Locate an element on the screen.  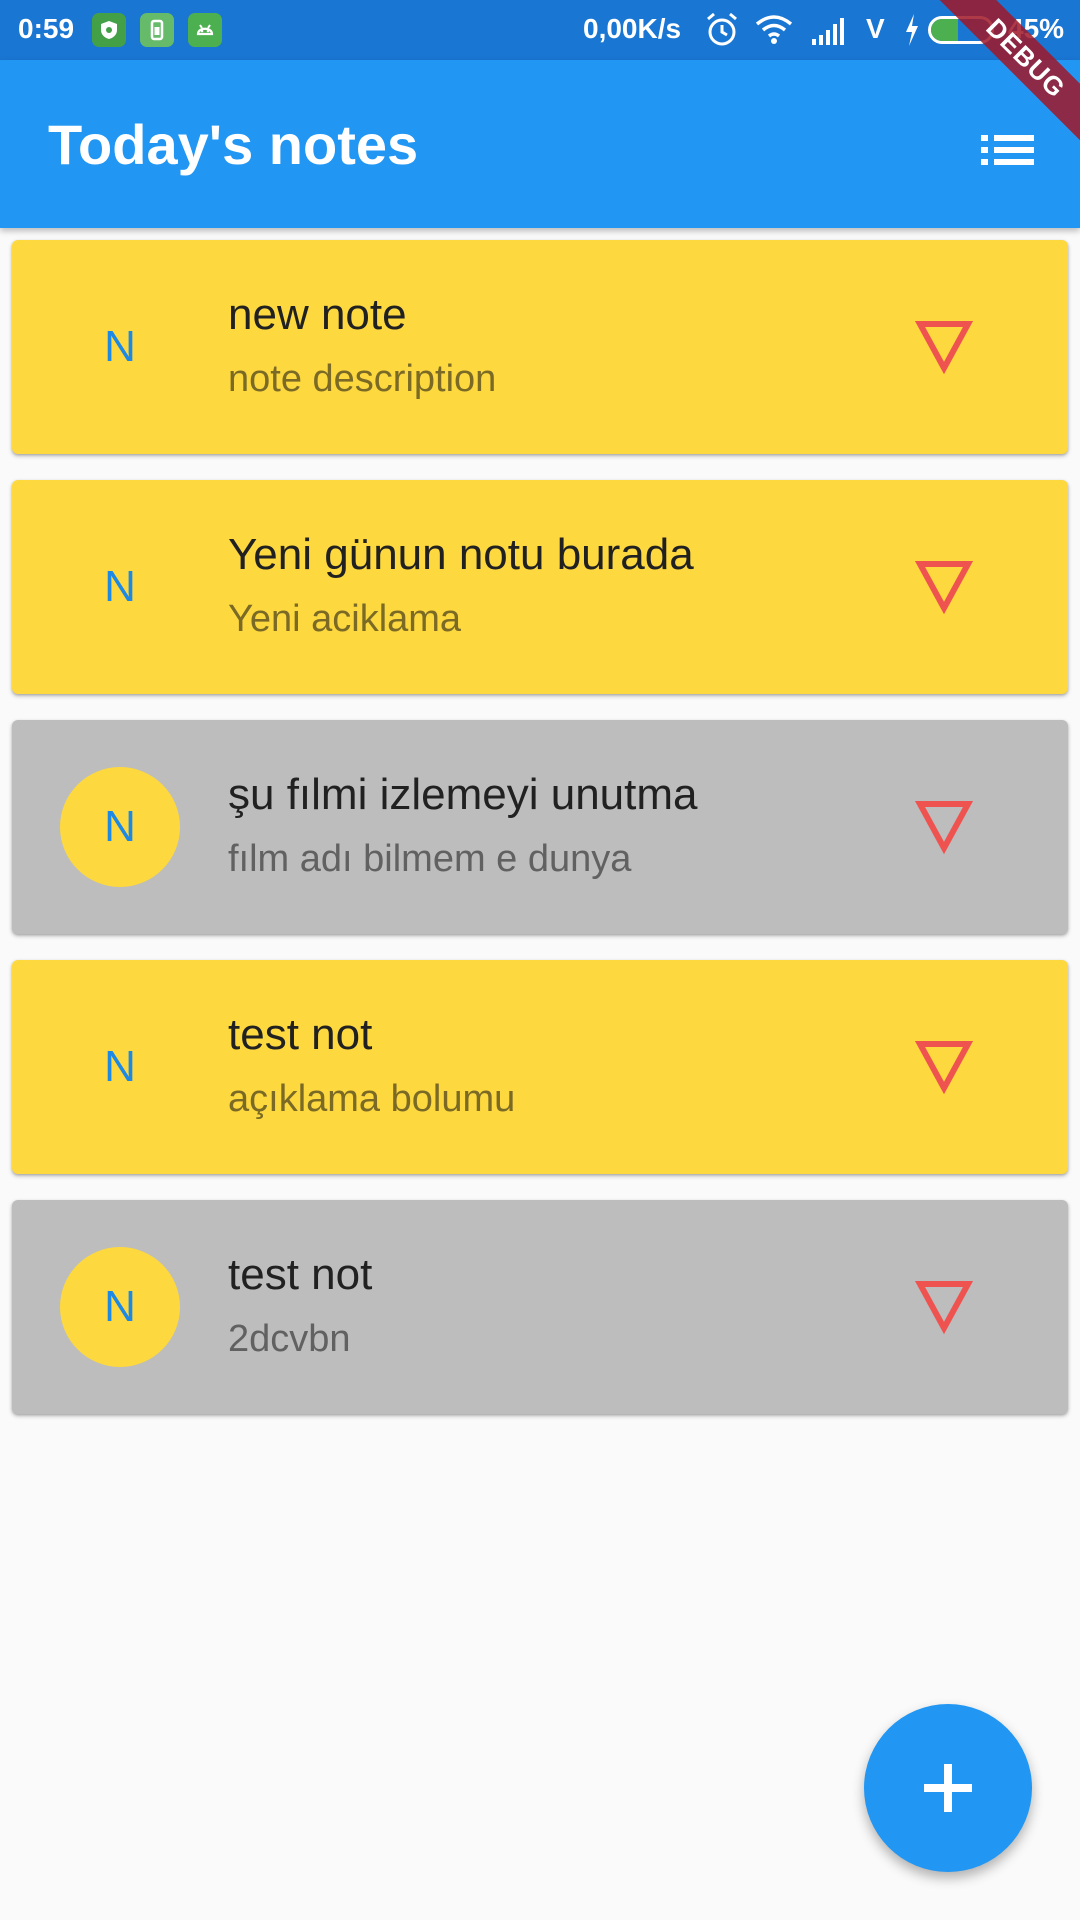
phone-app-icon is located at coordinates (157, 30).